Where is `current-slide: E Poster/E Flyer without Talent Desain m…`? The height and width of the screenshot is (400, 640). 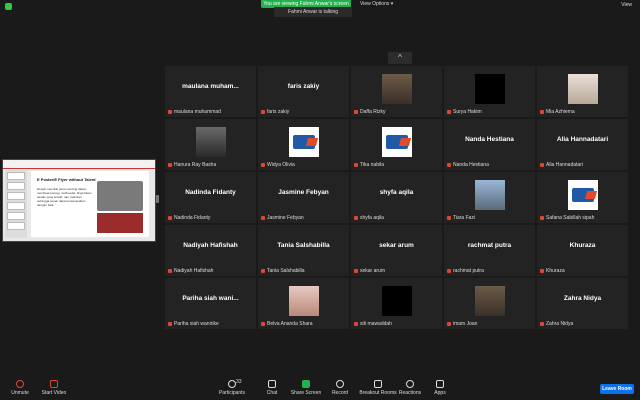
current-slide: E Poster/E Flyer without Talent Desain m… is located at coordinates (90, 204).